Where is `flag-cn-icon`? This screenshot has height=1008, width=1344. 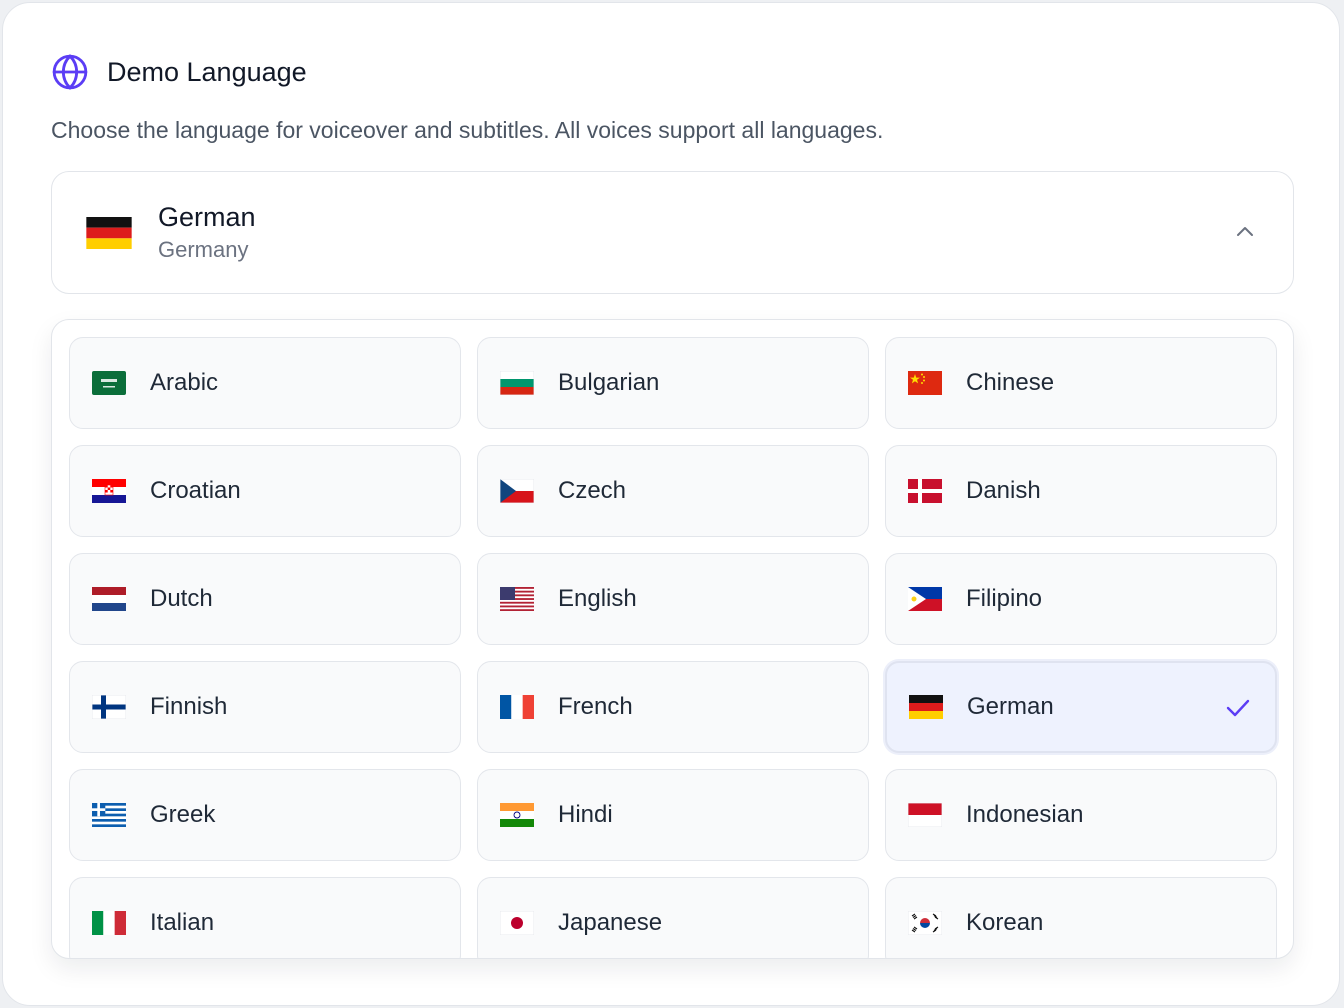
flag-cn-icon is located at coordinates (925, 383).